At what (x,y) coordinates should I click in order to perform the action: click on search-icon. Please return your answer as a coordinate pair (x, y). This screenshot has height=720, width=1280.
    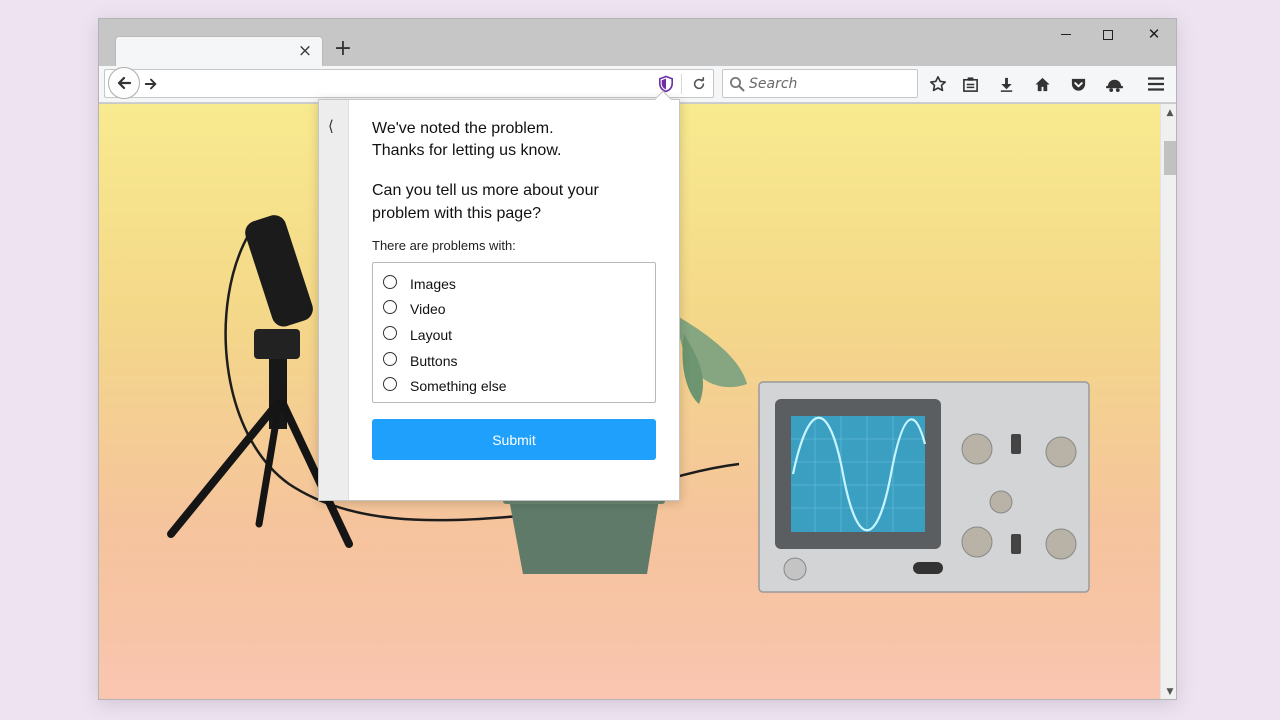
    Looking at the image, I should click on (737, 84).